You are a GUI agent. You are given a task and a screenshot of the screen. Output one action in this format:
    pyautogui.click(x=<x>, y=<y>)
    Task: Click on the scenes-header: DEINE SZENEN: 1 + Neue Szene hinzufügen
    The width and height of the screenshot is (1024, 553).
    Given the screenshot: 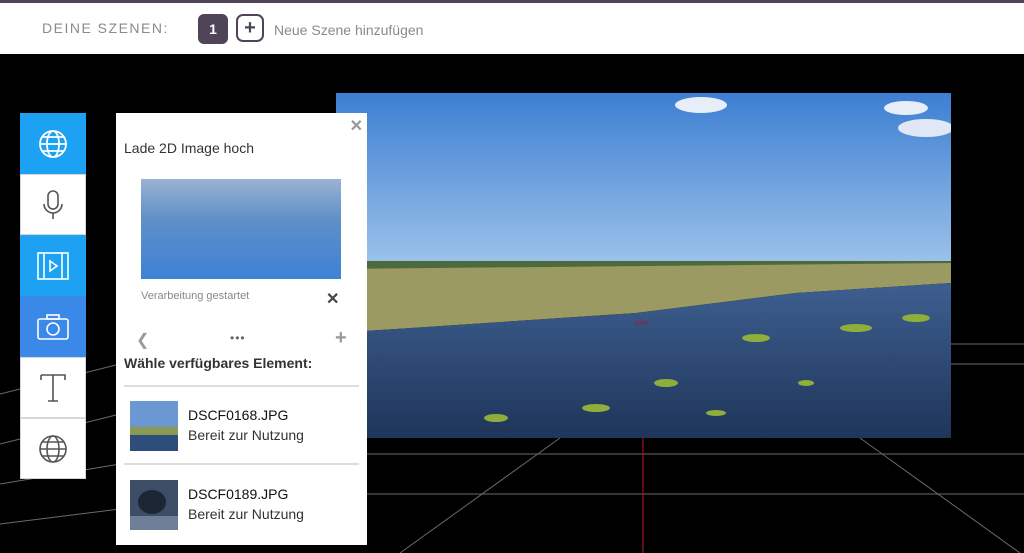 What is the action you would take?
    pyautogui.click(x=512, y=27)
    